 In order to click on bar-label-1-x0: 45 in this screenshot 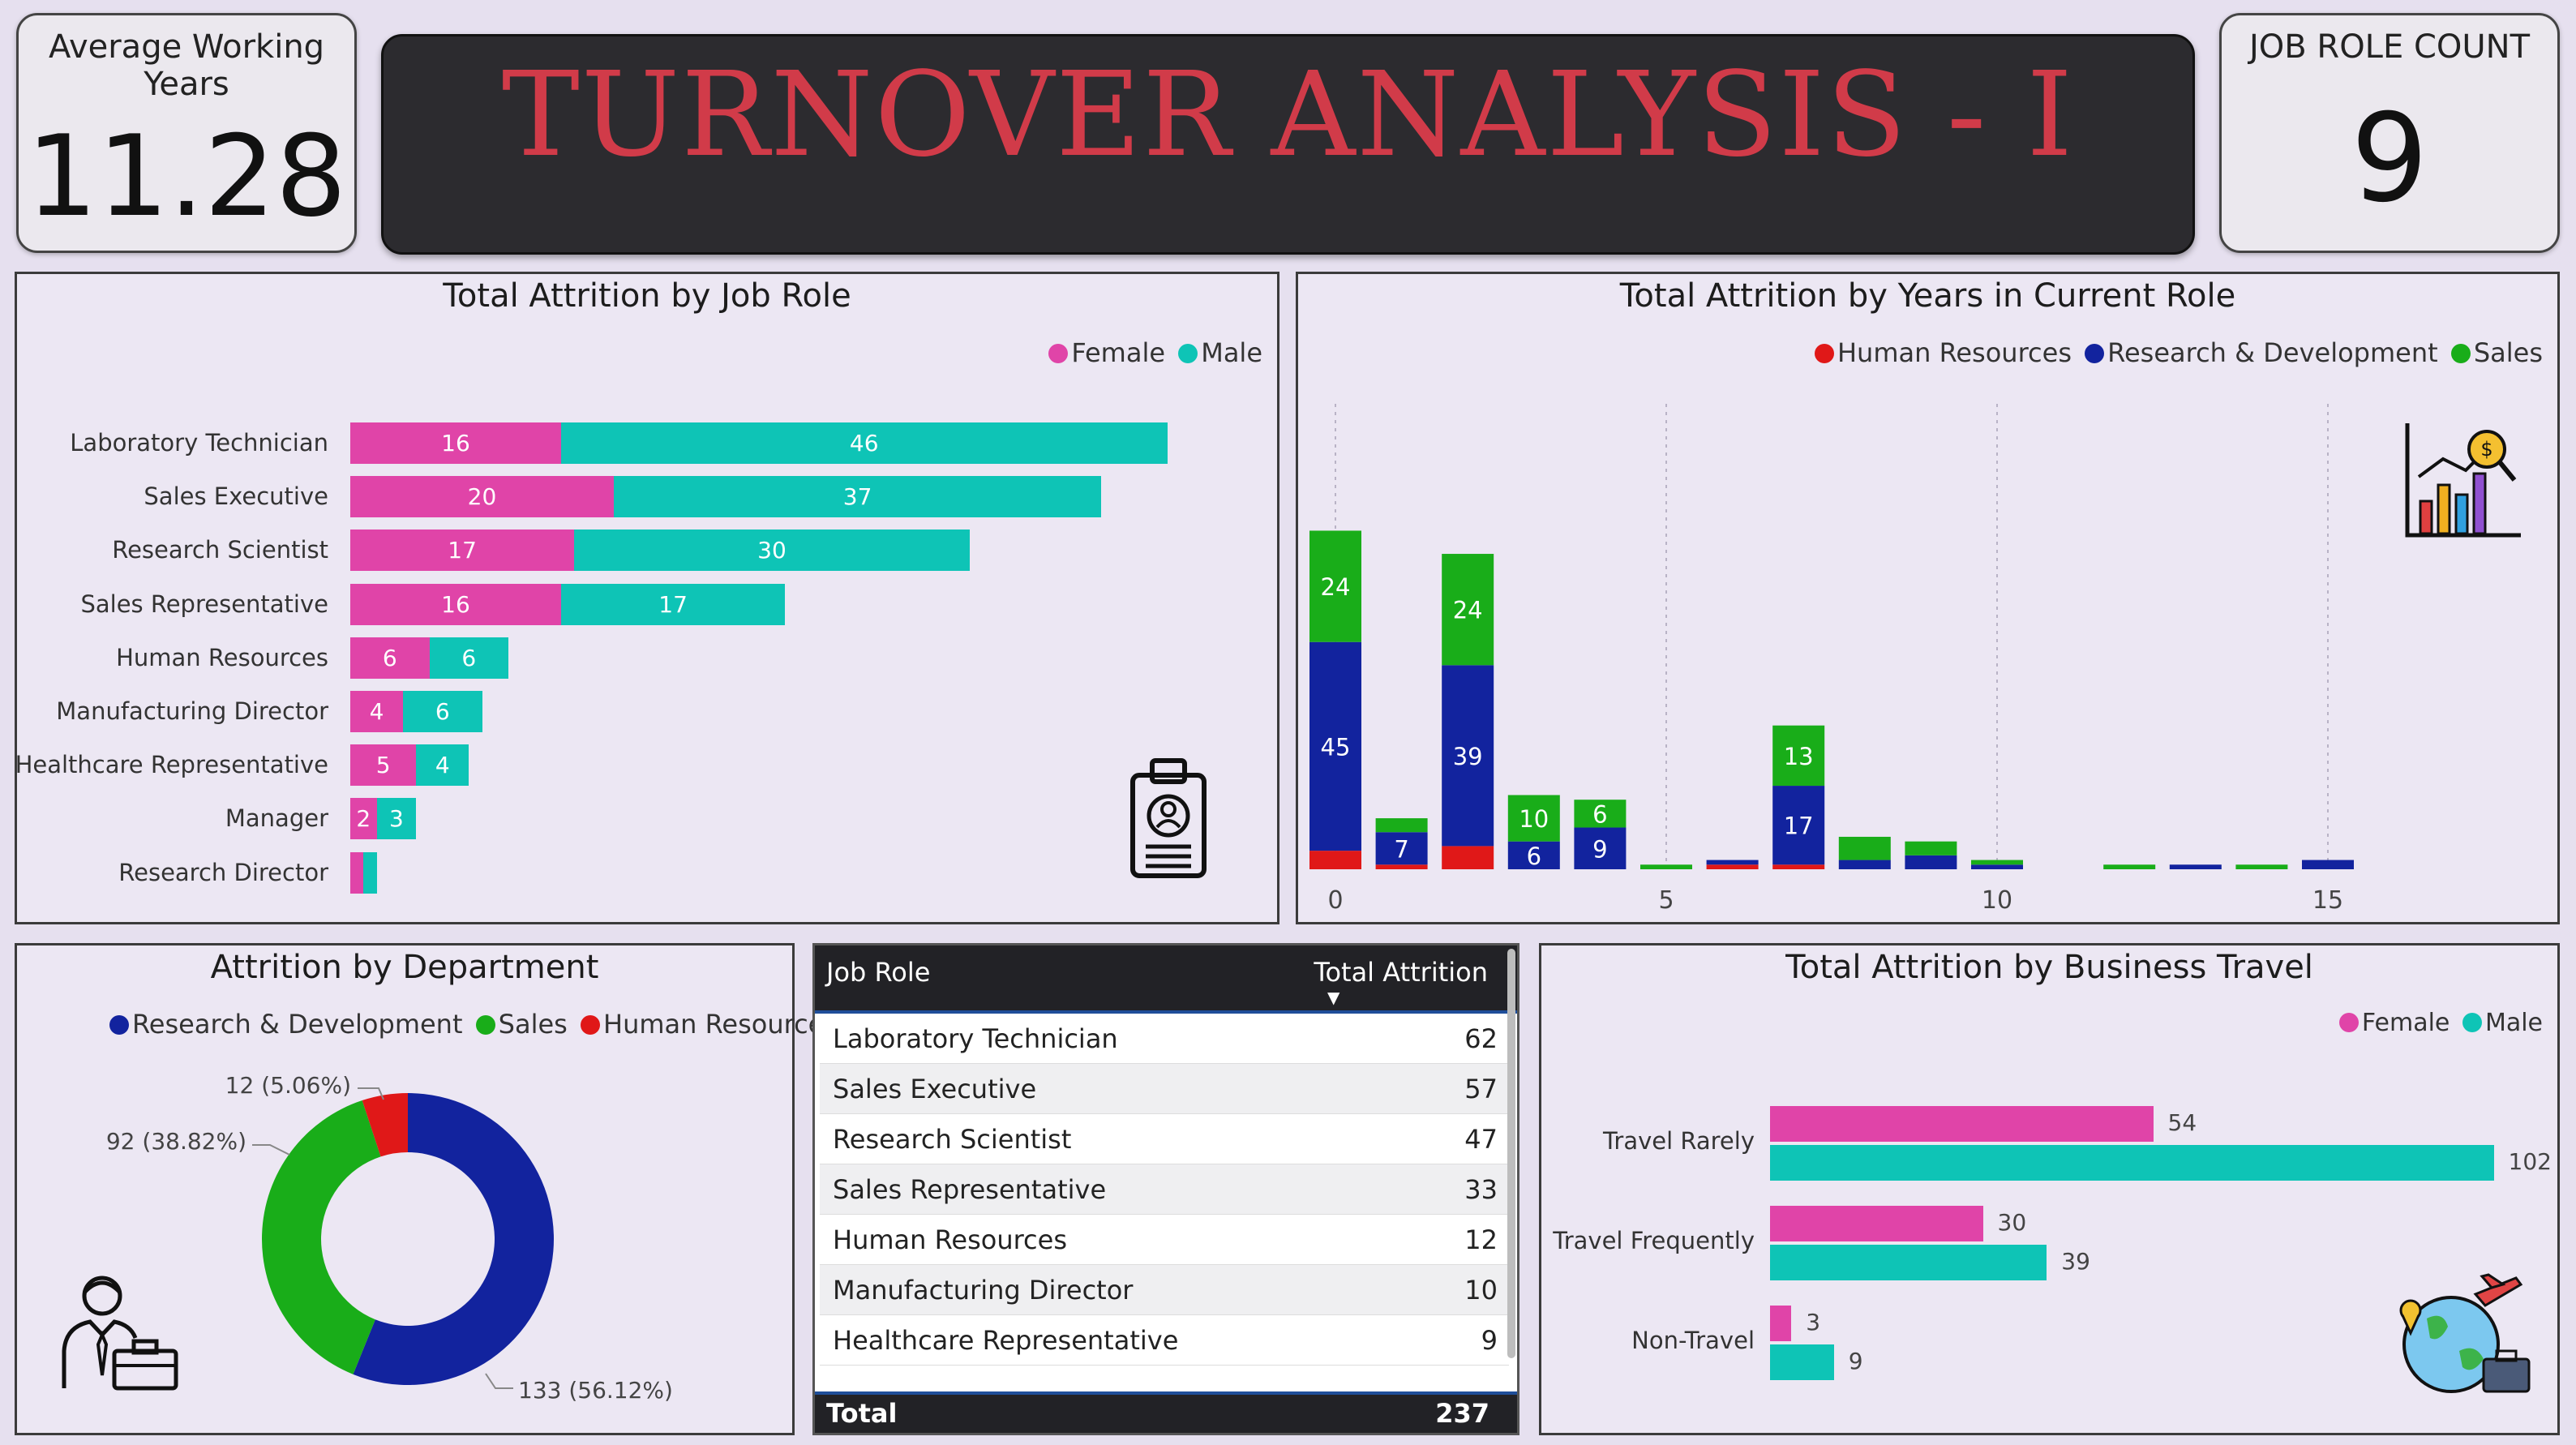, I will do `click(1336, 747)`.